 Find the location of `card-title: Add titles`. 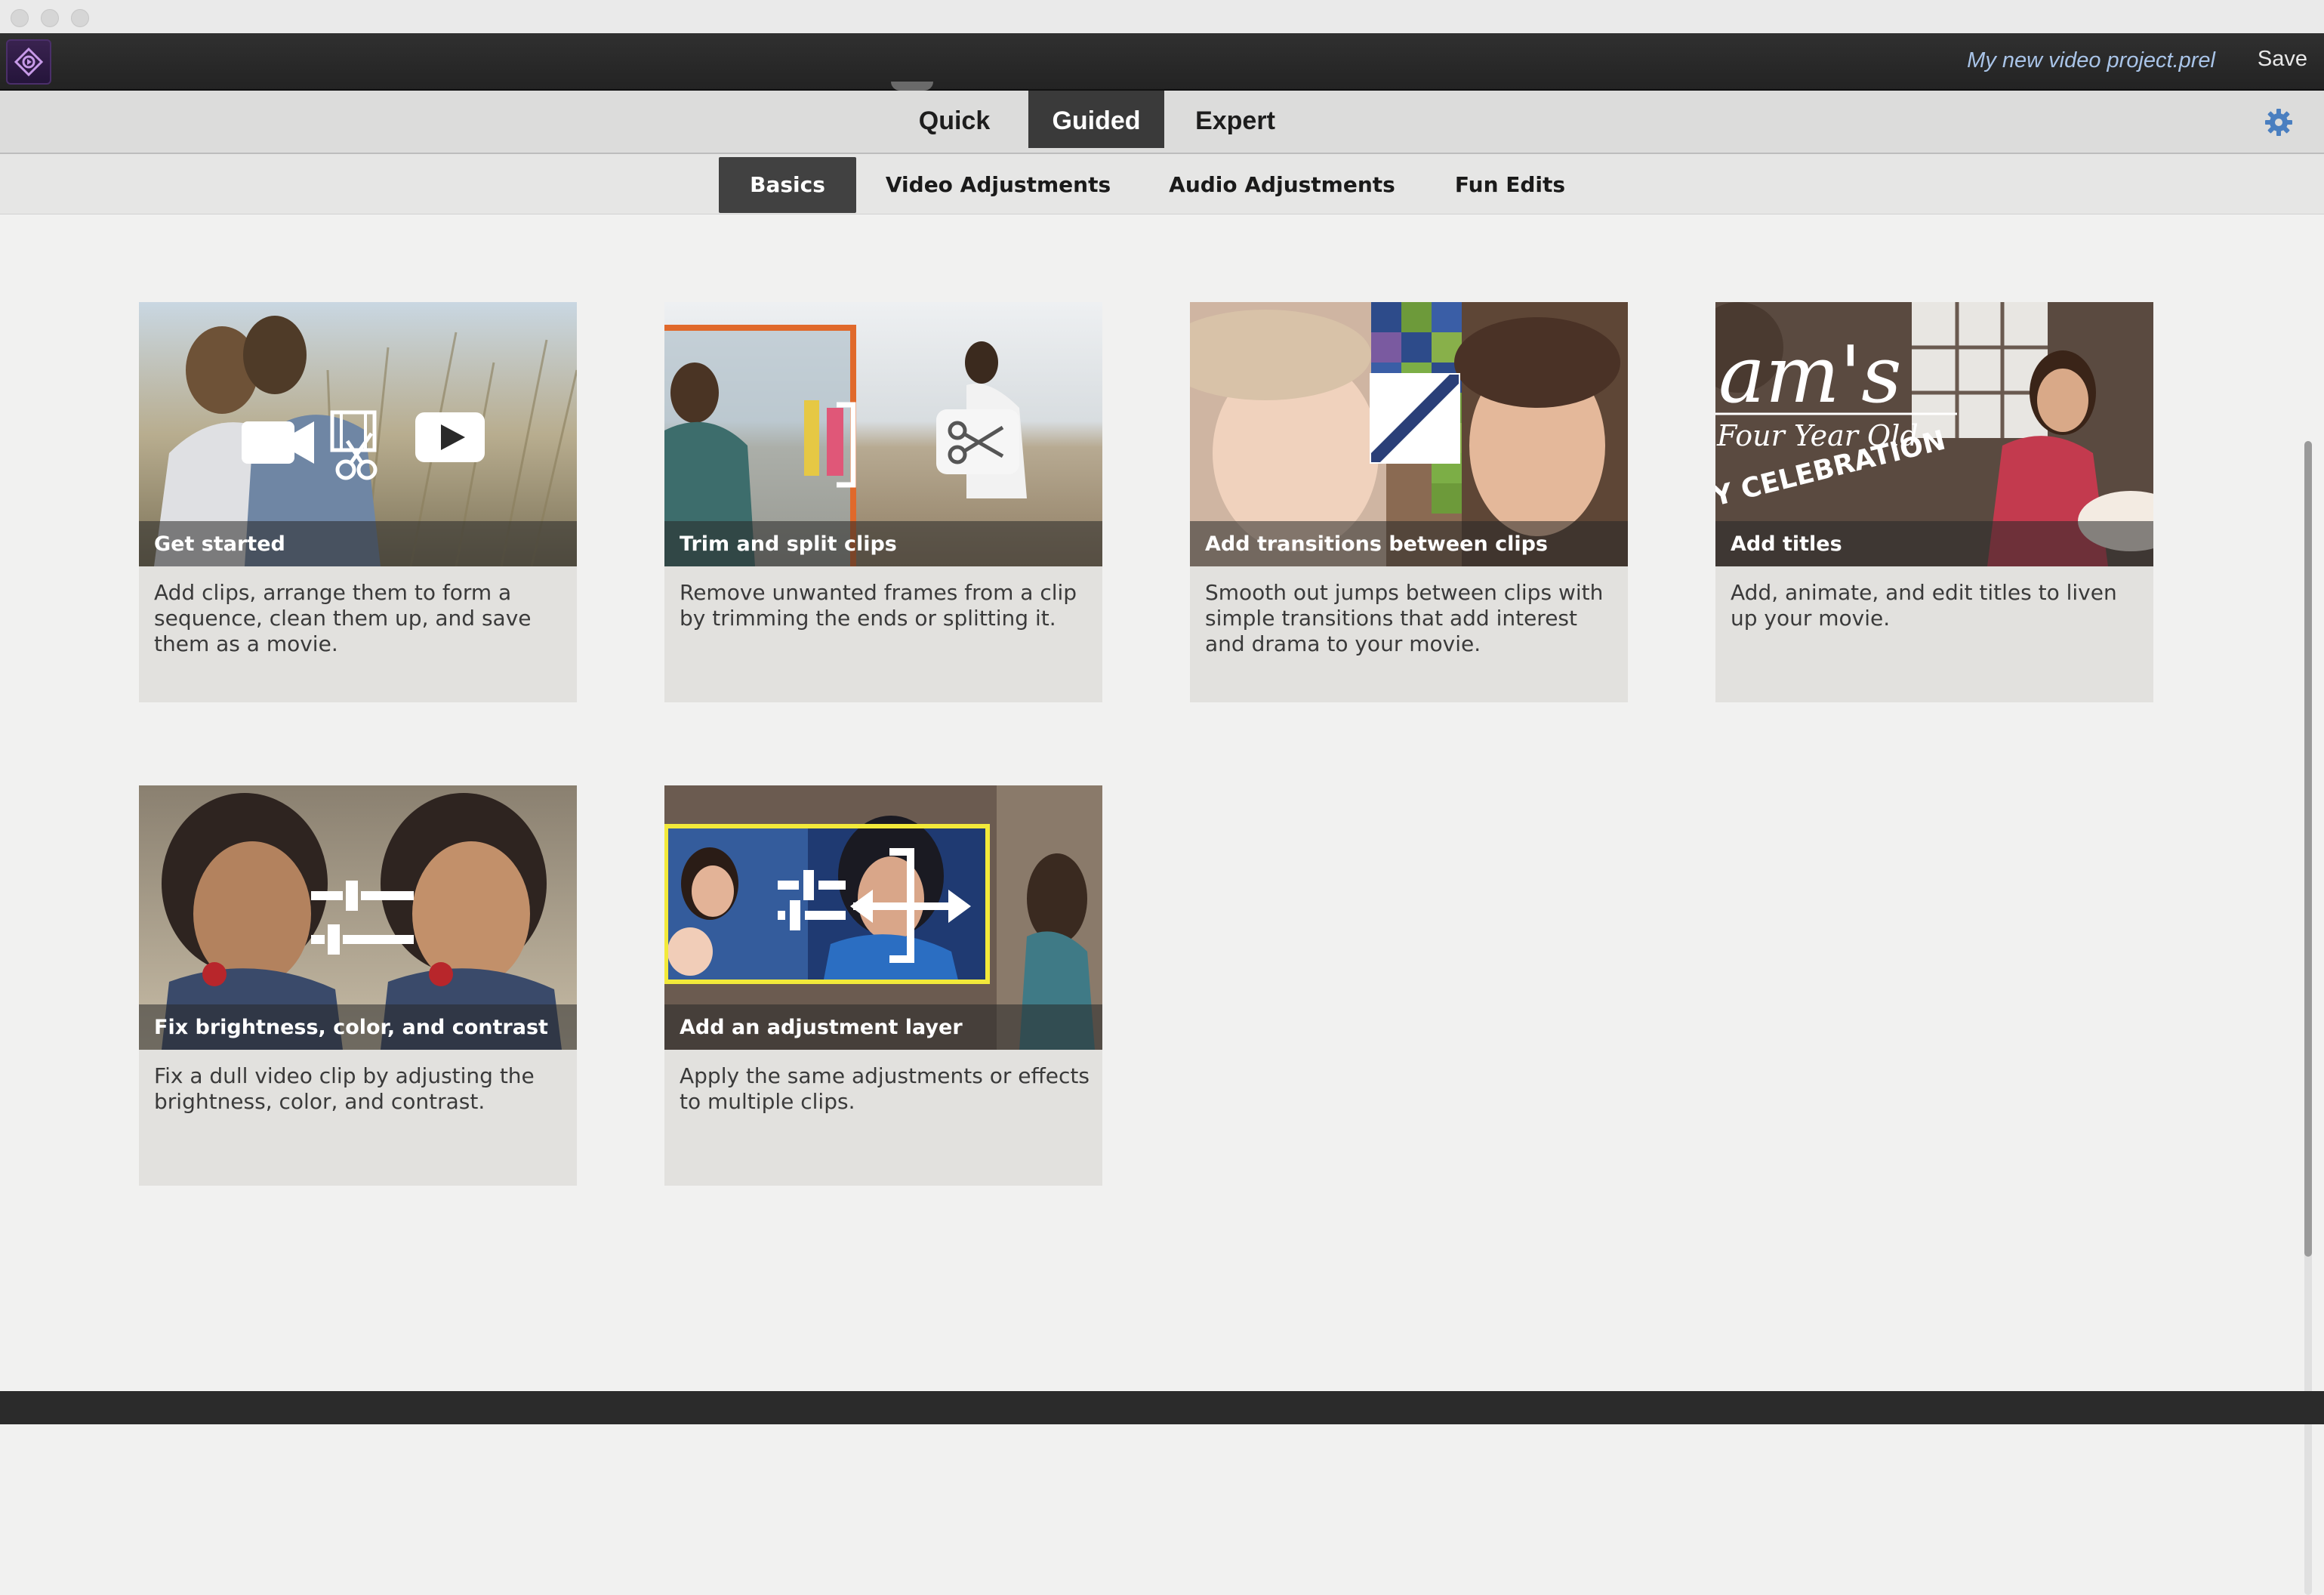

card-title: Add titles is located at coordinates (1786, 544).